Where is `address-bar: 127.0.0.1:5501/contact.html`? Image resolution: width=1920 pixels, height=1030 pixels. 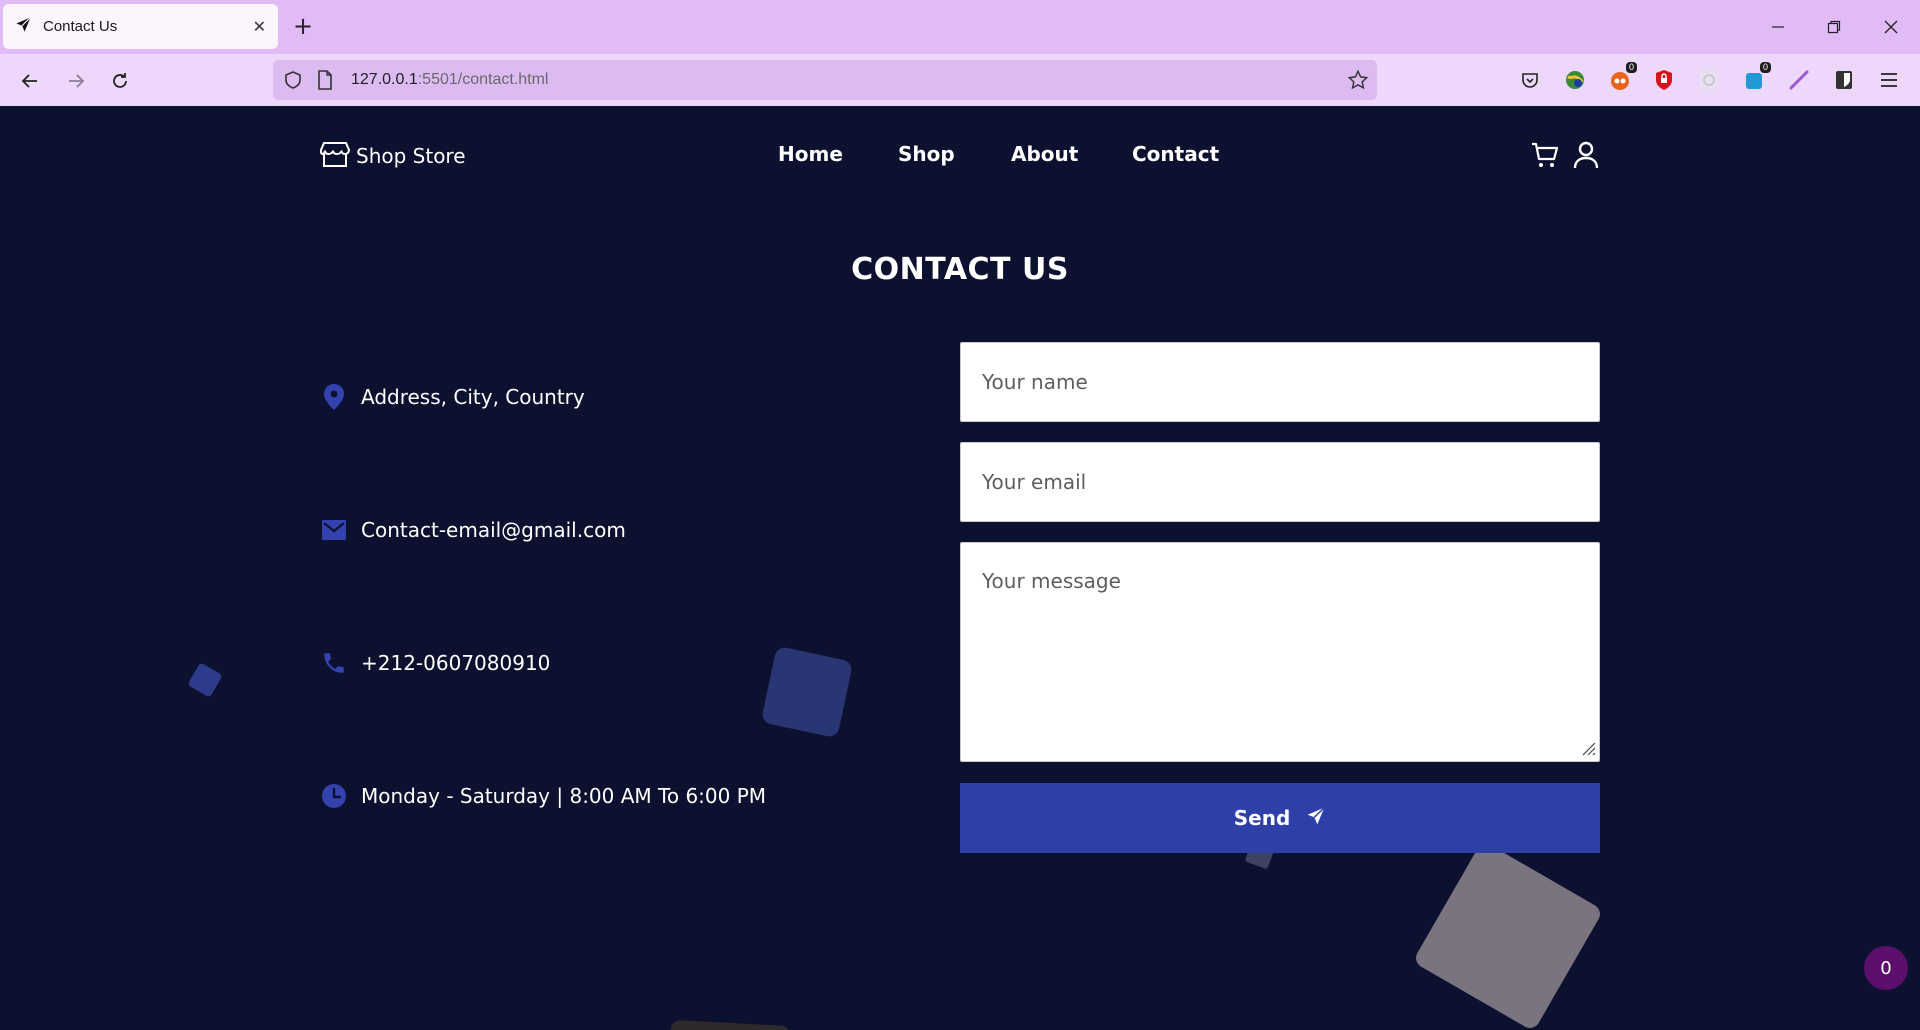
address-bar: 127.0.0.1:5501/contact.html is located at coordinates (825, 80).